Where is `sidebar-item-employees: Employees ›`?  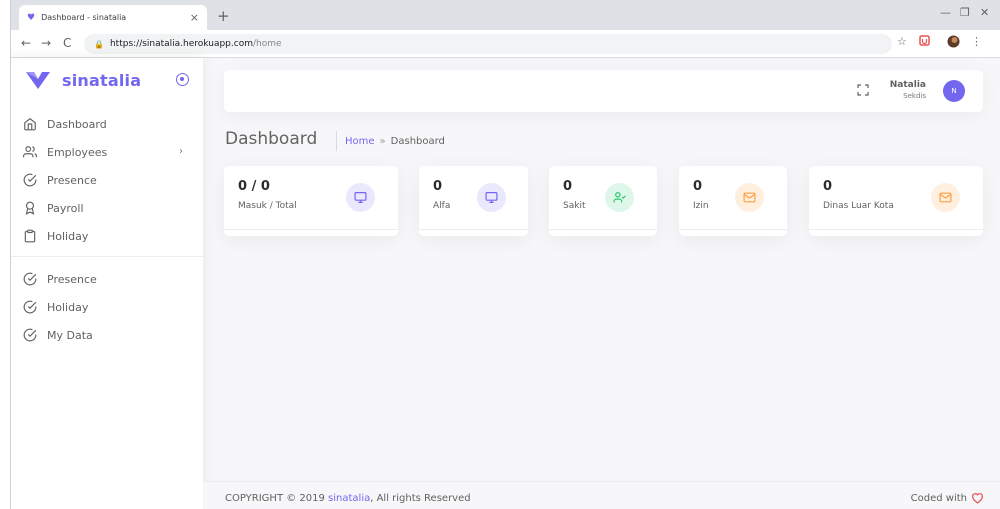 sidebar-item-employees: Employees › is located at coordinates (107, 152).